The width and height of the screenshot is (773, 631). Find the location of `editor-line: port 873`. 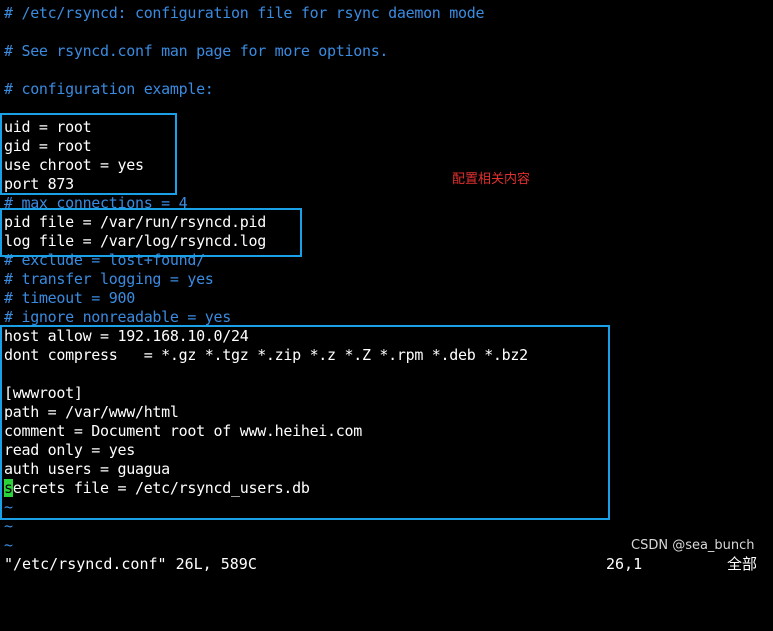

editor-line: port 873 is located at coordinates (39, 184).